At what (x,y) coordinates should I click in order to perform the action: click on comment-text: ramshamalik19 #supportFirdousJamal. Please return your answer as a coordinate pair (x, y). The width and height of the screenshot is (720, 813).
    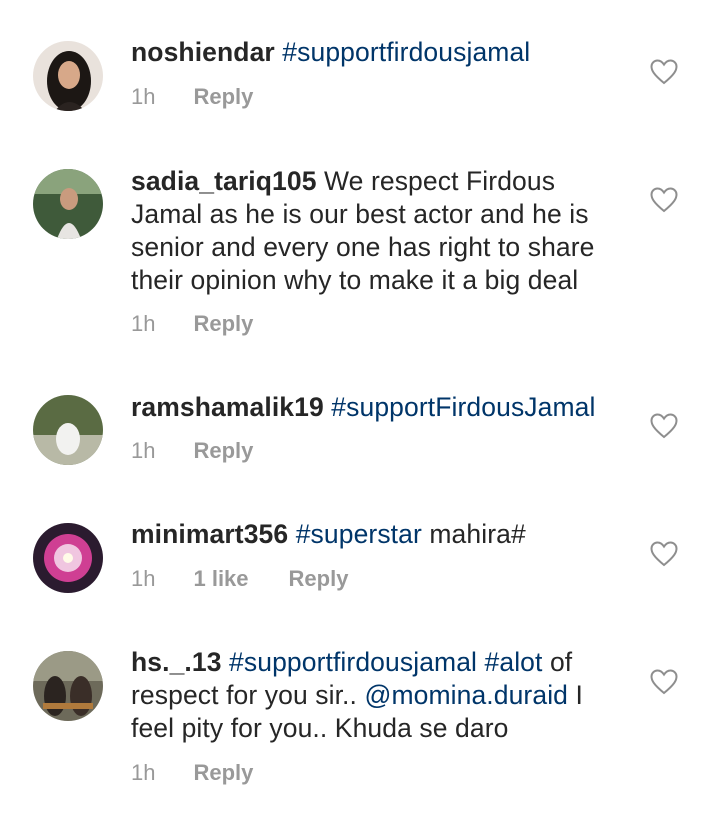
    Looking at the image, I should click on (376, 407).